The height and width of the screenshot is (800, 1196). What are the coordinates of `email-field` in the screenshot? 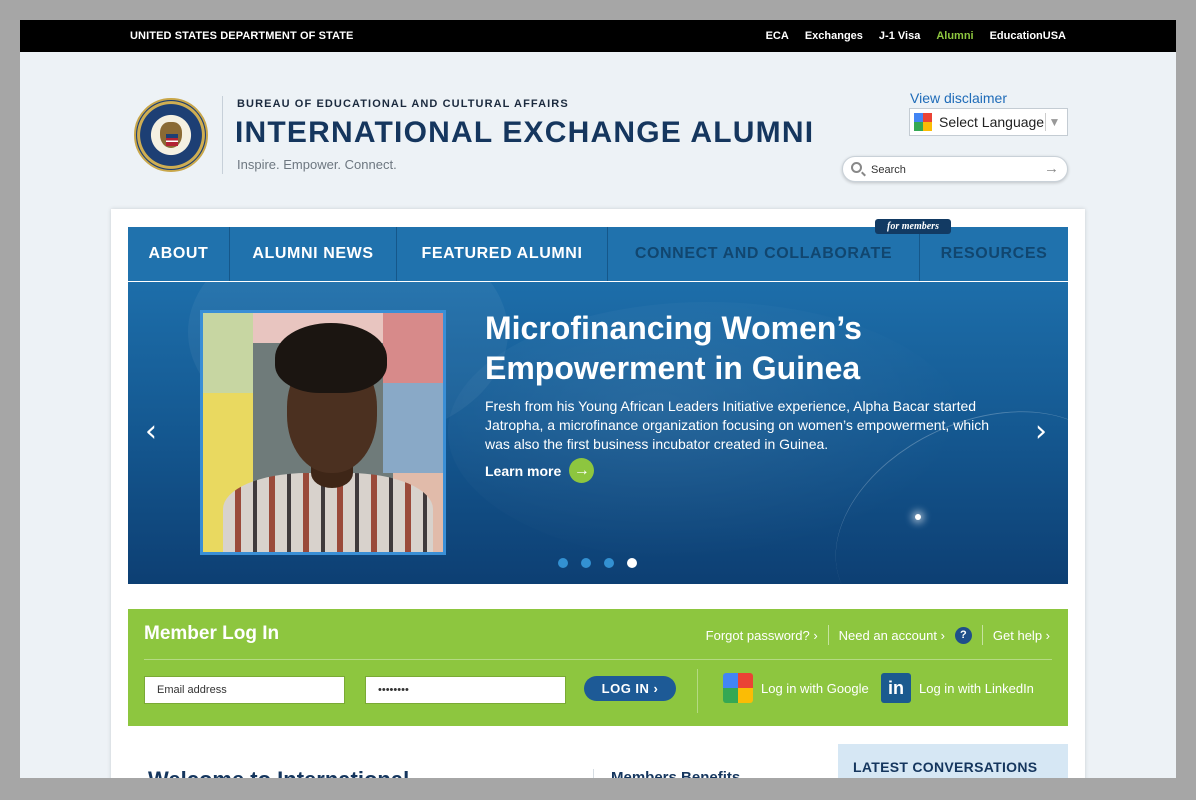 It's located at (244, 690).